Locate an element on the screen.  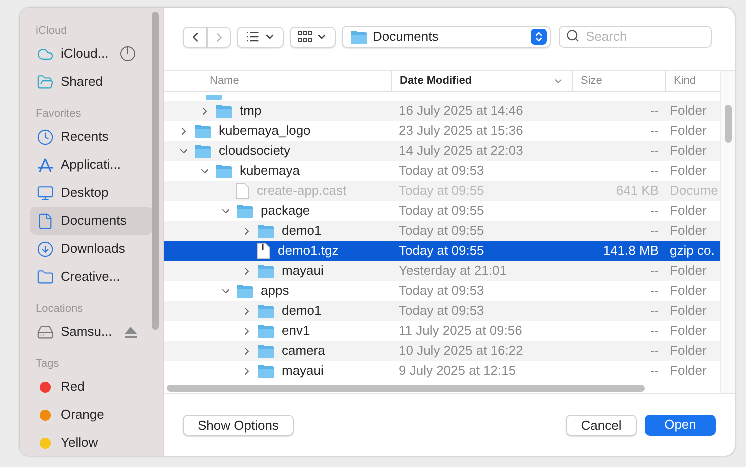
sidebar-item: Shared is located at coordinates (91, 82).